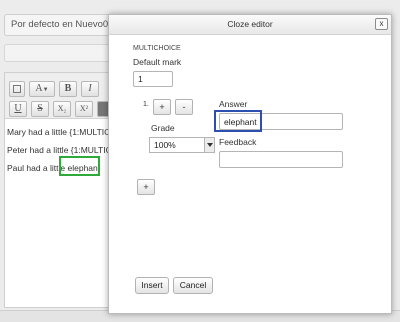 The image size is (400, 322). Describe the element at coordinates (182, 145) in the screenshot. I see `grade-select: 100%` at that location.